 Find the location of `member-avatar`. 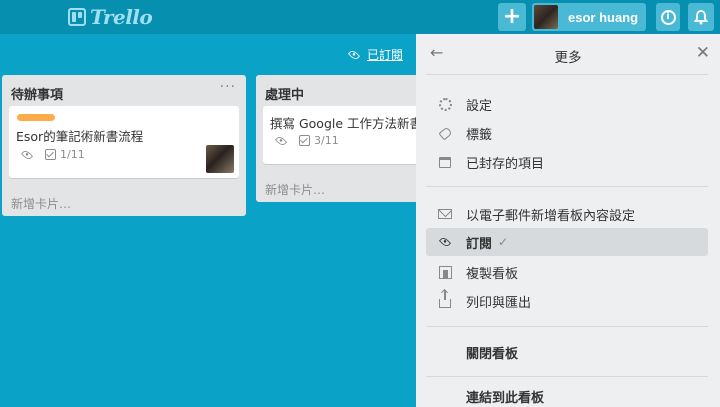

member-avatar is located at coordinates (220, 159).